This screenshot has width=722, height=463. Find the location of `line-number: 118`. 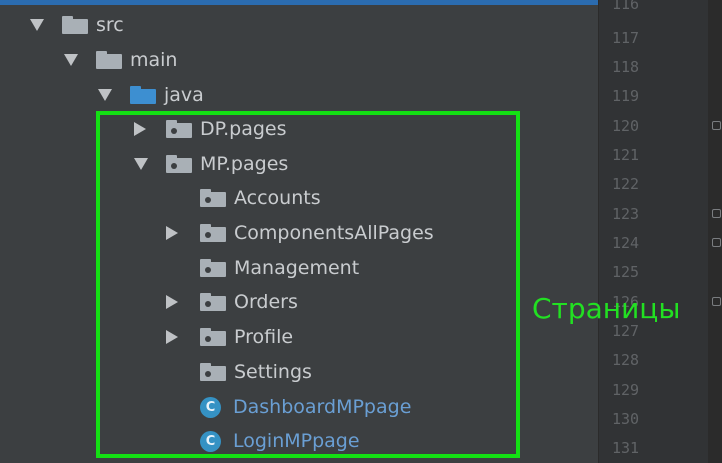

line-number: 118 is located at coordinates (626, 67).